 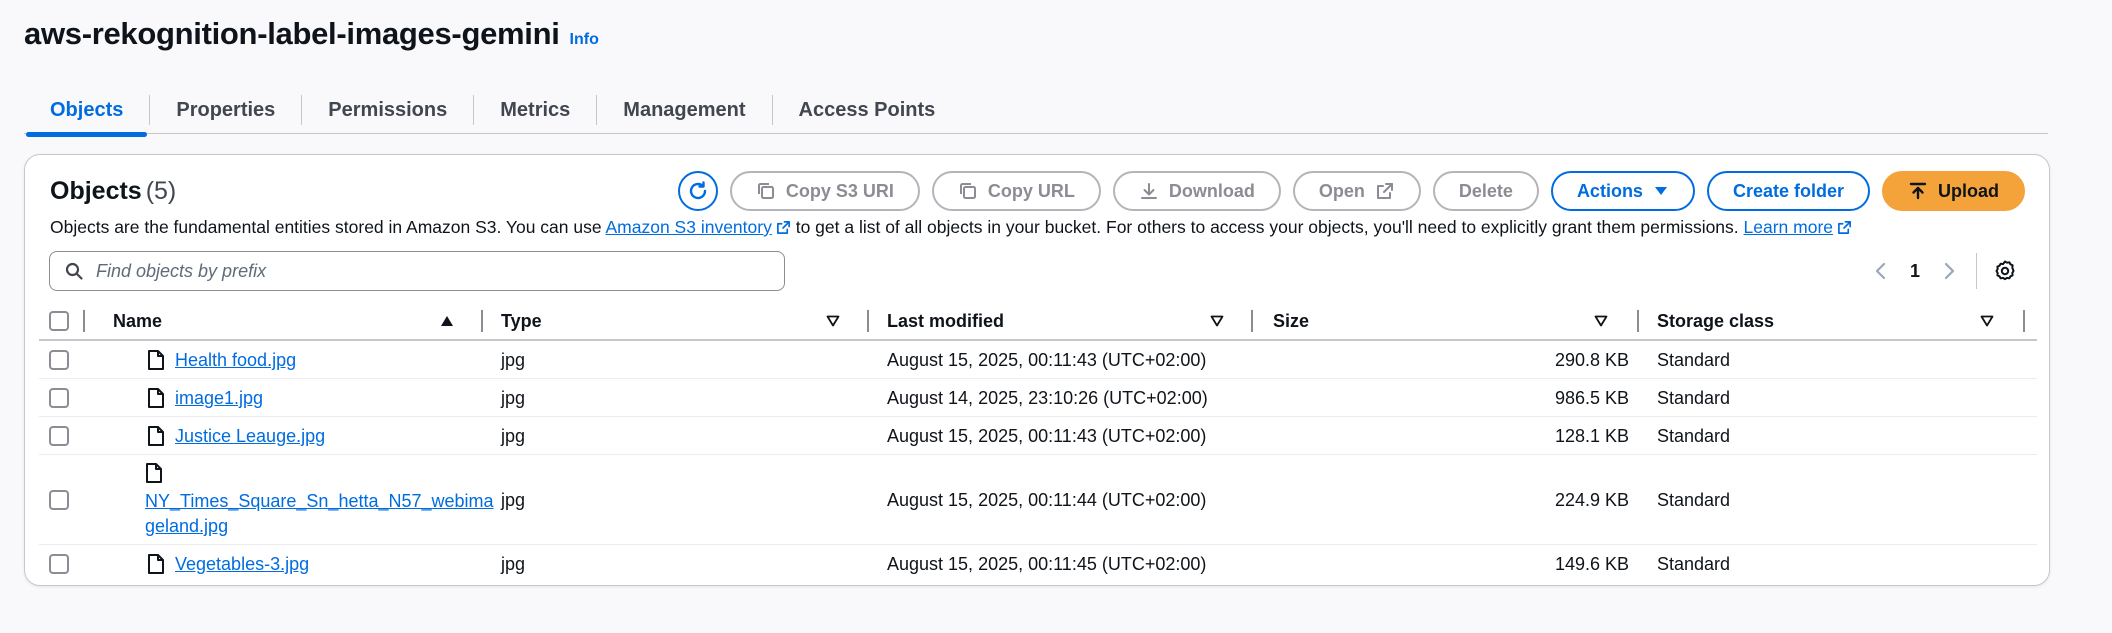 What do you see at coordinates (1591, 398) in the screenshot?
I see `object-size: 986.5 KB` at bounding box center [1591, 398].